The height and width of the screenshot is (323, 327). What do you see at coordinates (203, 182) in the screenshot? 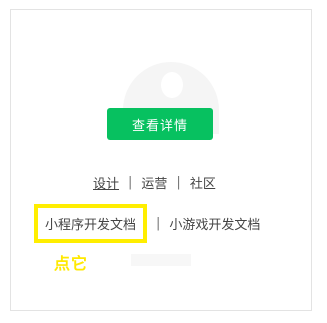
I see `link-community: 社区` at bounding box center [203, 182].